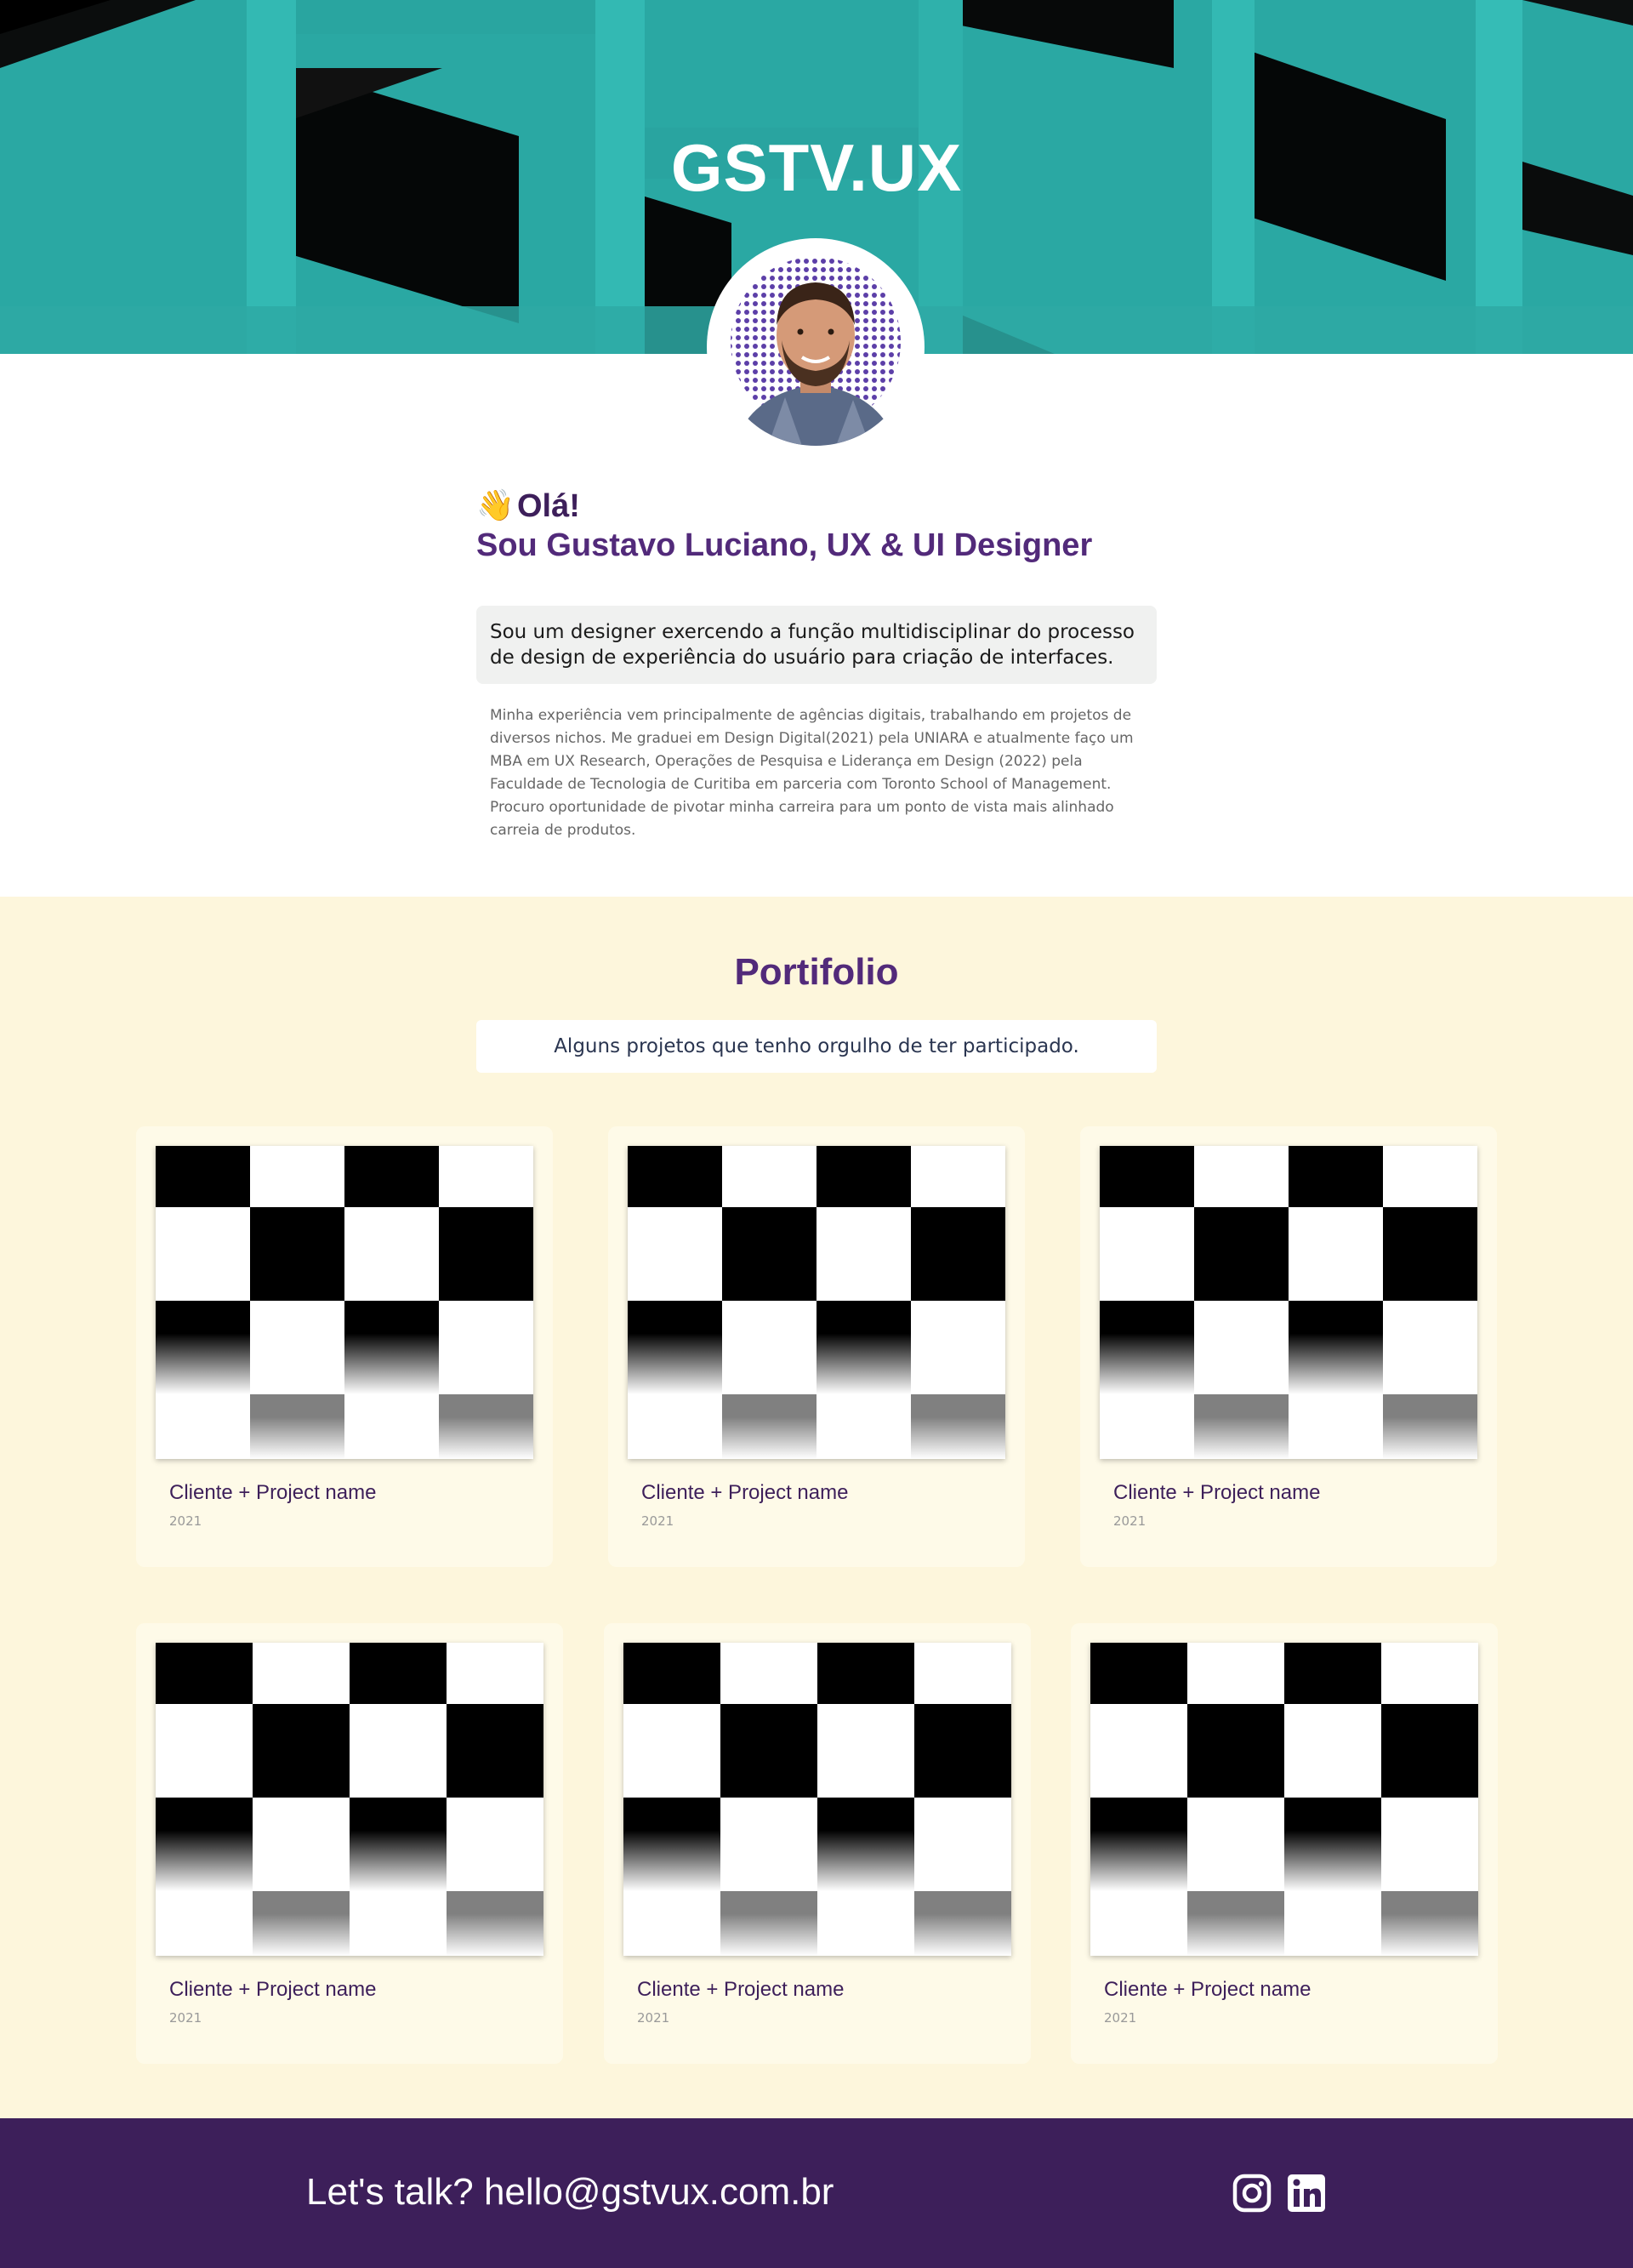 The height and width of the screenshot is (2268, 1633). Describe the element at coordinates (816, 972) in the screenshot. I see `portfolio-title: Portifolio` at that location.